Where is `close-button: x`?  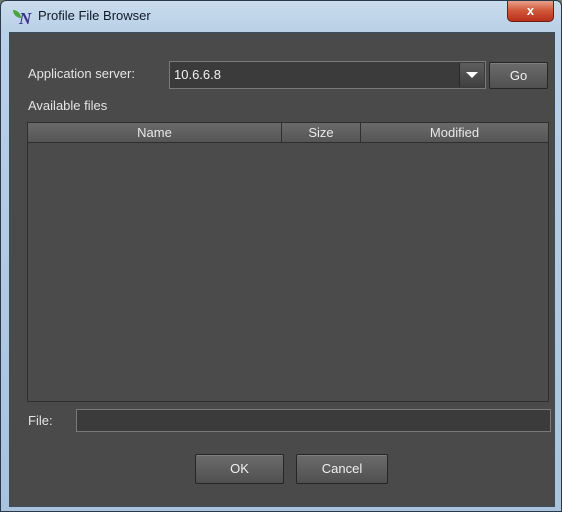
close-button: x is located at coordinates (530, 11).